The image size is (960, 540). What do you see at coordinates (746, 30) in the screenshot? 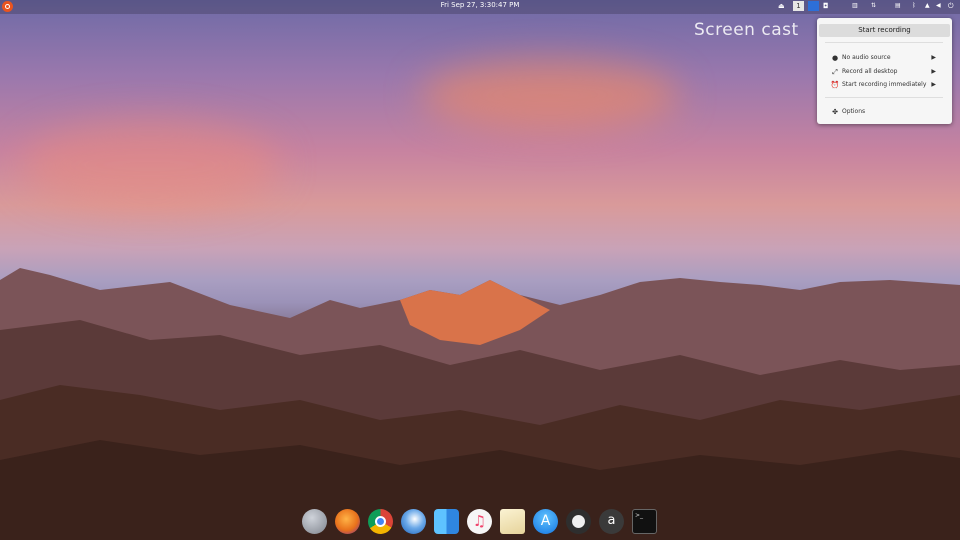
I see `screencast-title: Screen cast` at bounding box center [746, 30].